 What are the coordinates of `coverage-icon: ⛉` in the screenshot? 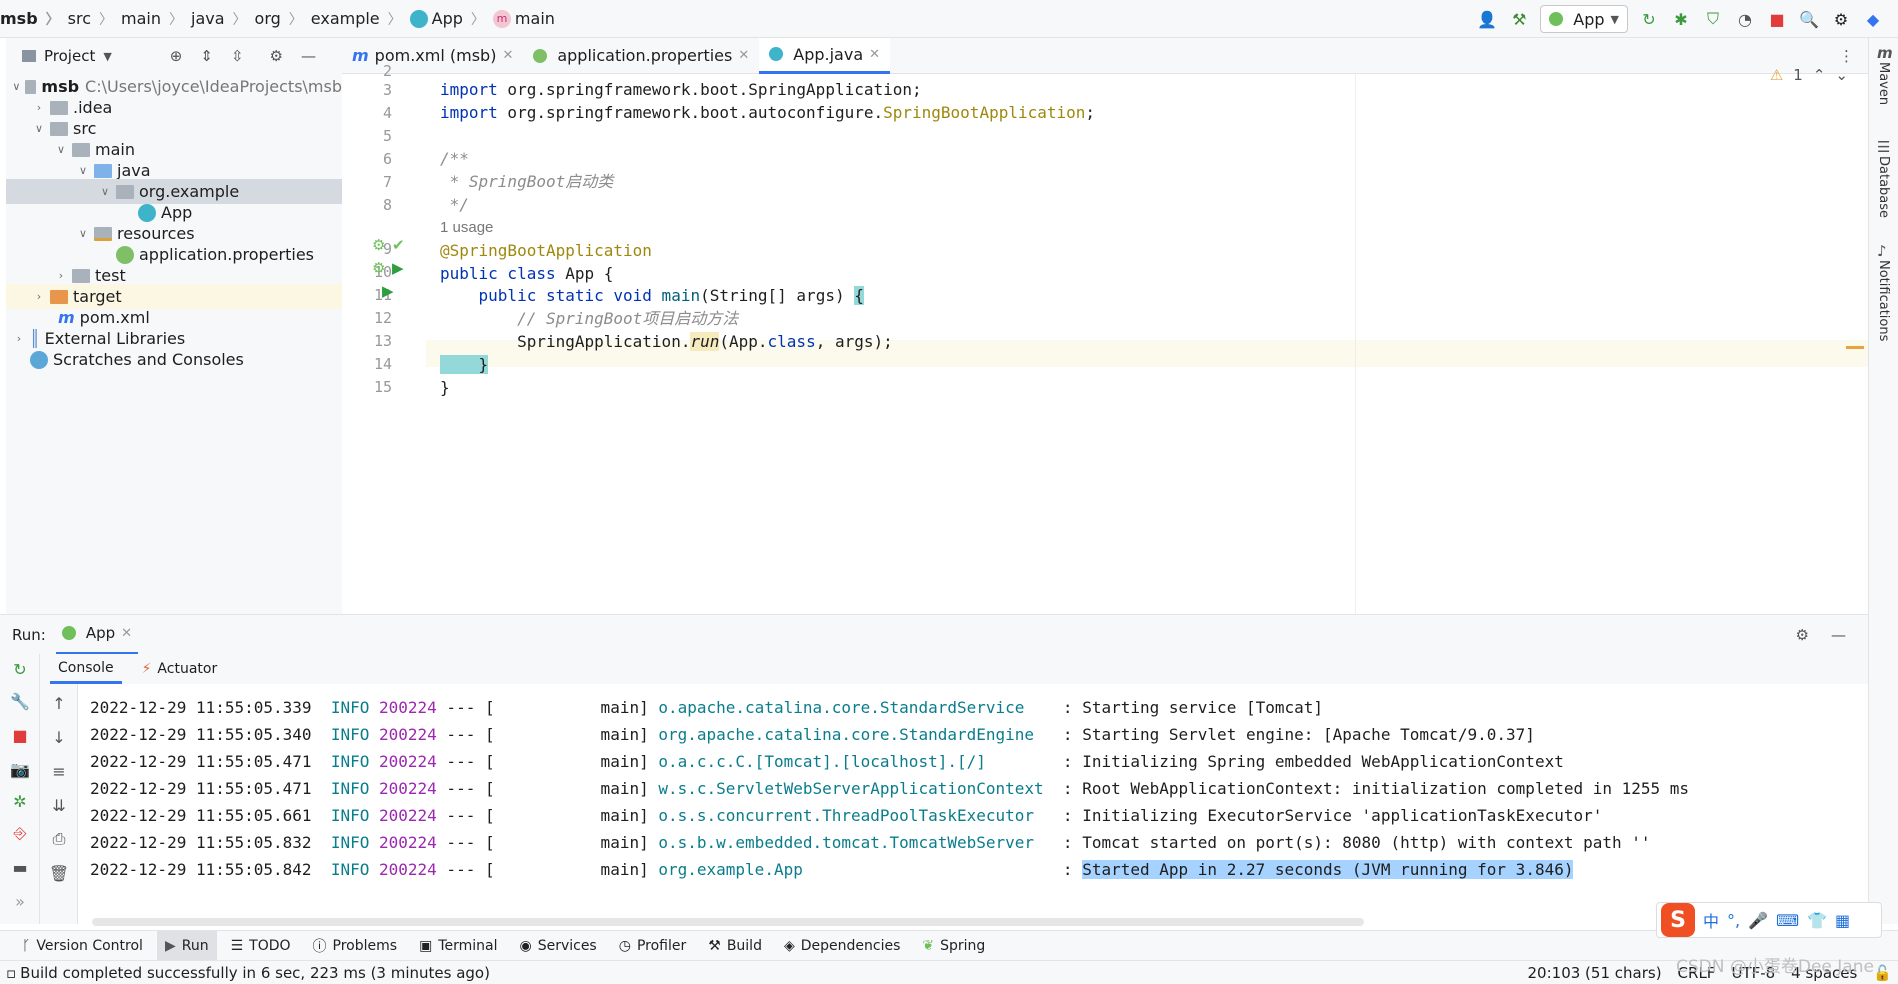 It's located at (1713, 19).